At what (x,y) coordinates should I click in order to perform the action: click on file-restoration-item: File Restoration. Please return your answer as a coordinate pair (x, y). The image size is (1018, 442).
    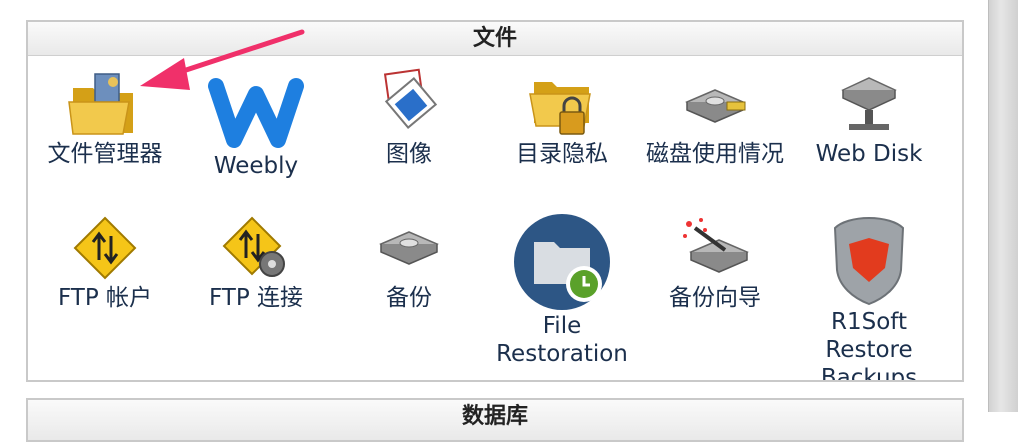
    Looking at the image, I should click on (562, 290).